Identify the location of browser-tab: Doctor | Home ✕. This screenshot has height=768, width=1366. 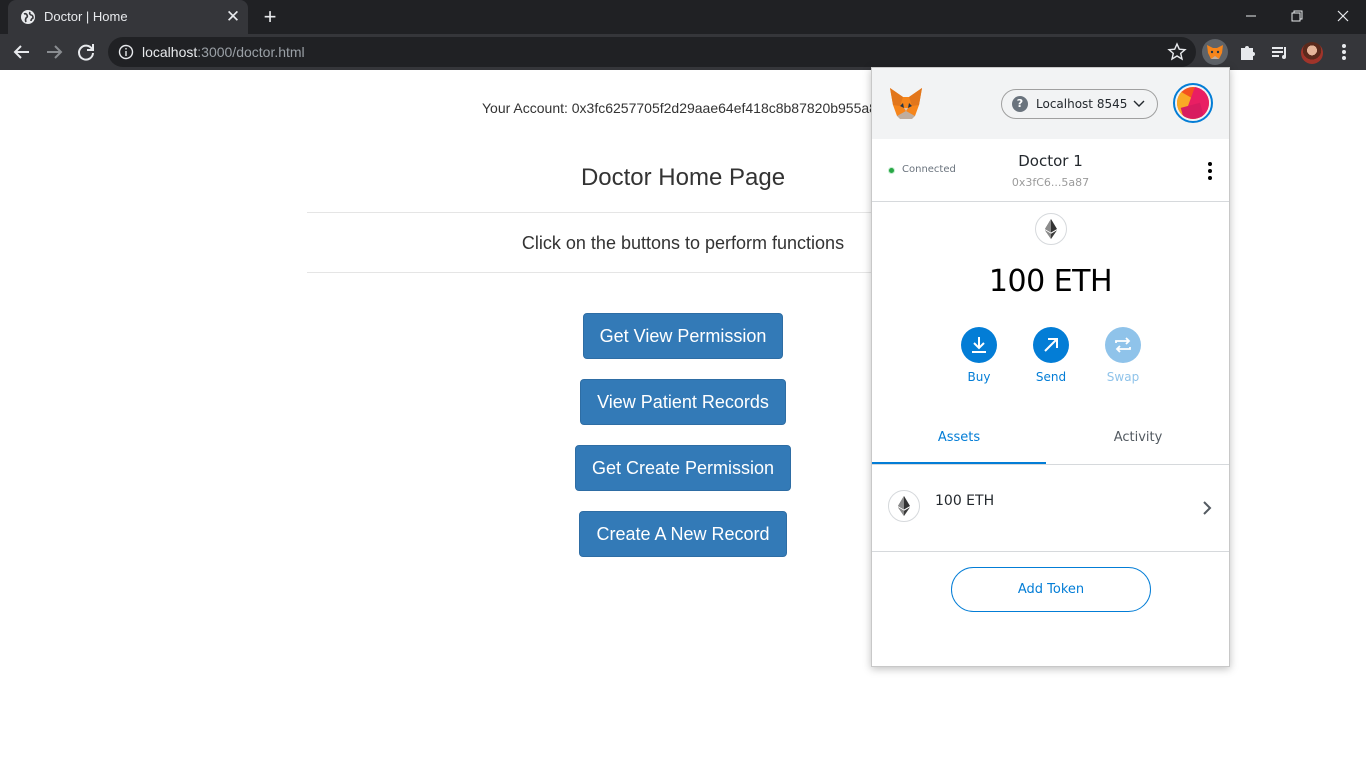
(128, 17).